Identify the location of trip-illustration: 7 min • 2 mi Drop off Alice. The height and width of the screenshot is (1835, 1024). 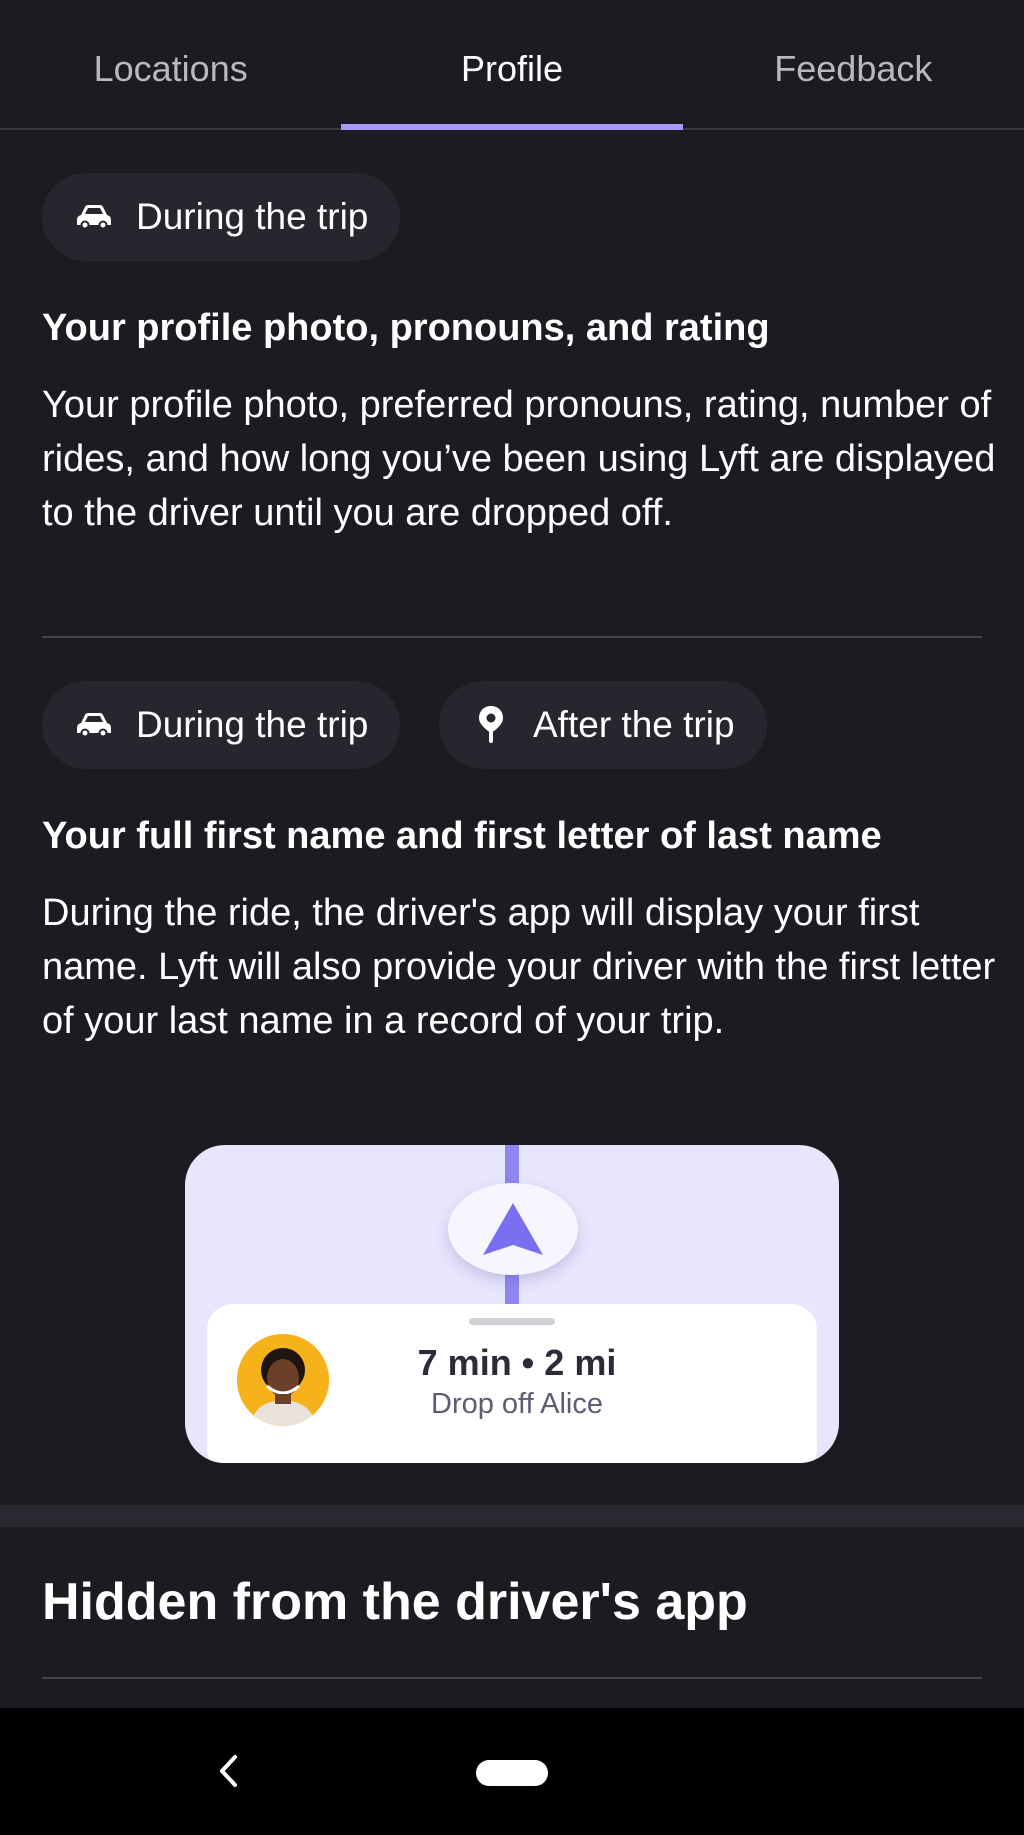
(512, 1304).